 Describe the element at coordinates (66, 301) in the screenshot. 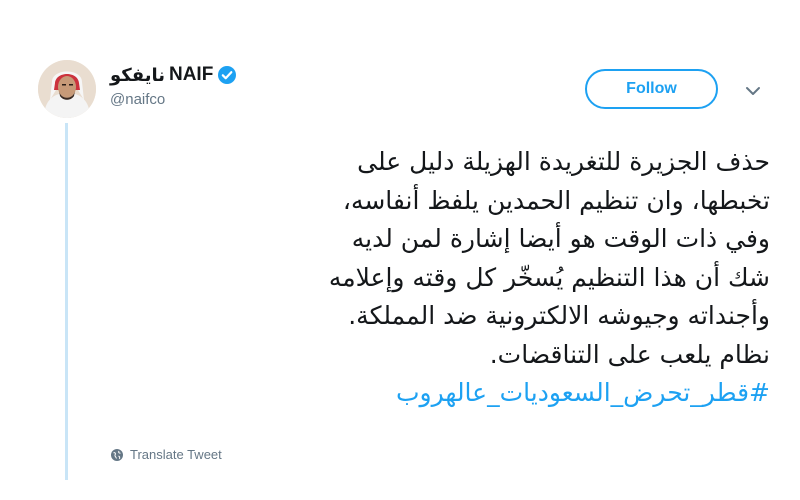

I see `thread-line` at that location.